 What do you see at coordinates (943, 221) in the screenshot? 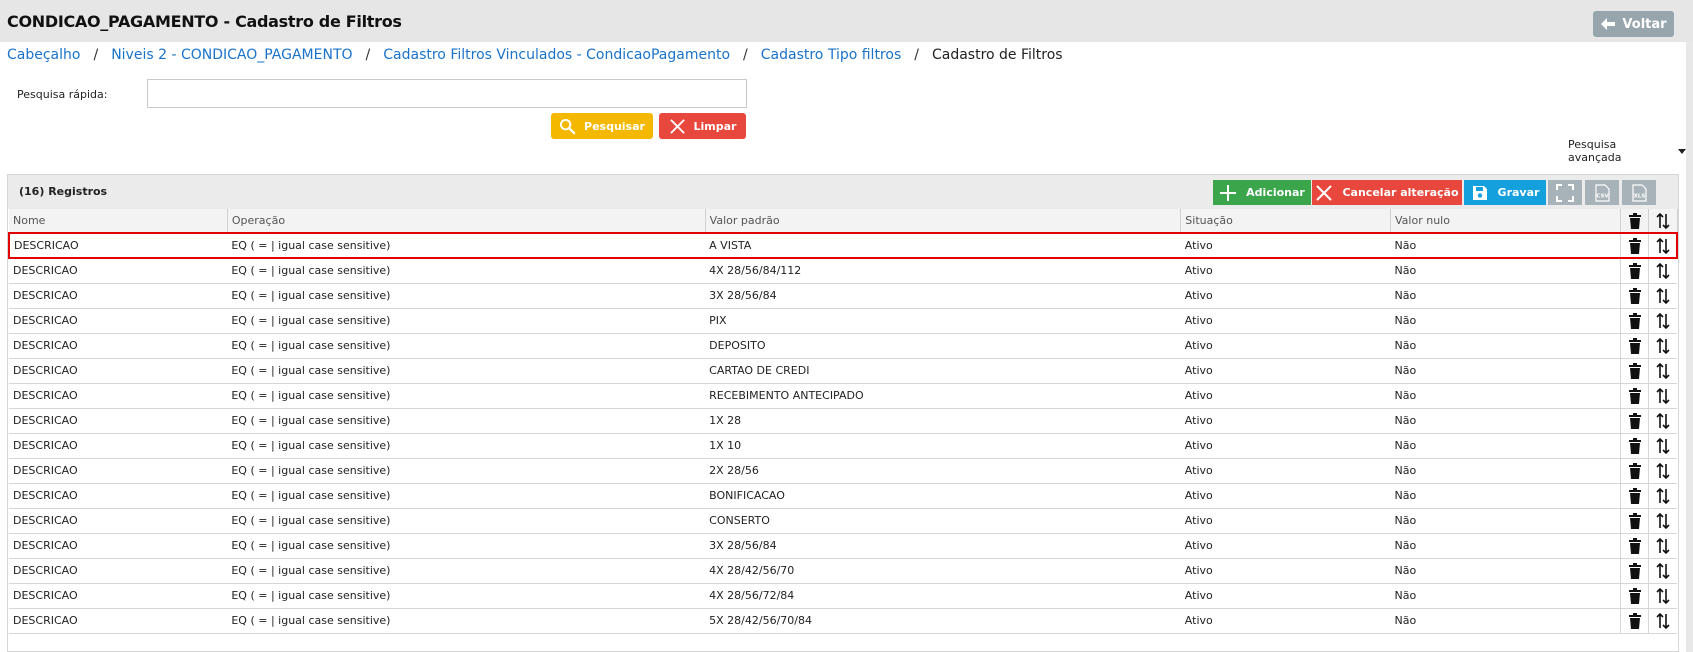
I see `column-header-valor-padrao: Valor padrão` at bounding box center [943, 221].